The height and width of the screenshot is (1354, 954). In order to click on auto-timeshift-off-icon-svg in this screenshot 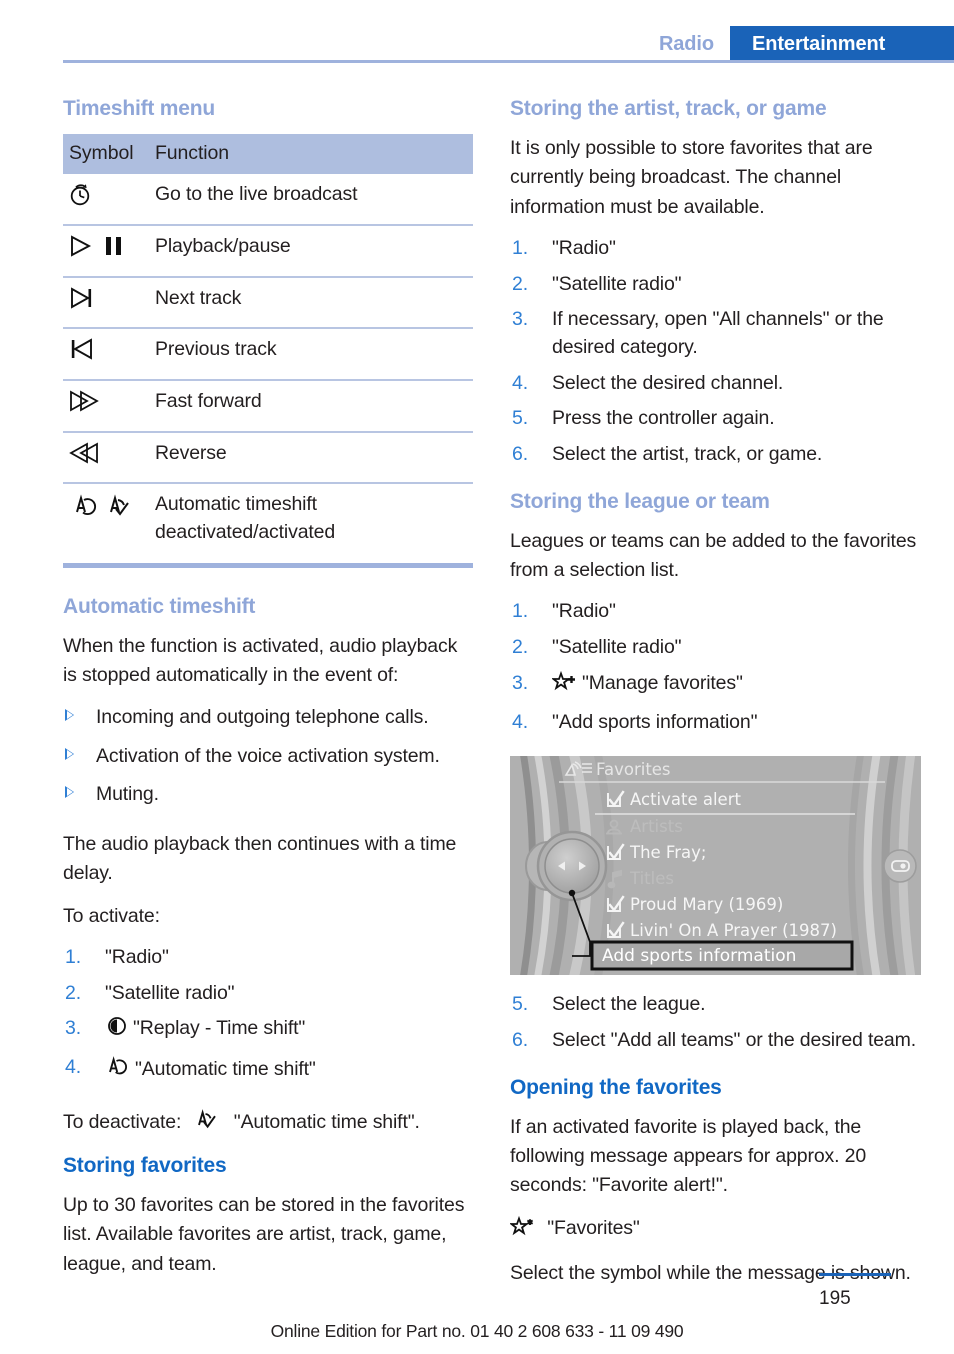, I will do `click(118, 1065)`.